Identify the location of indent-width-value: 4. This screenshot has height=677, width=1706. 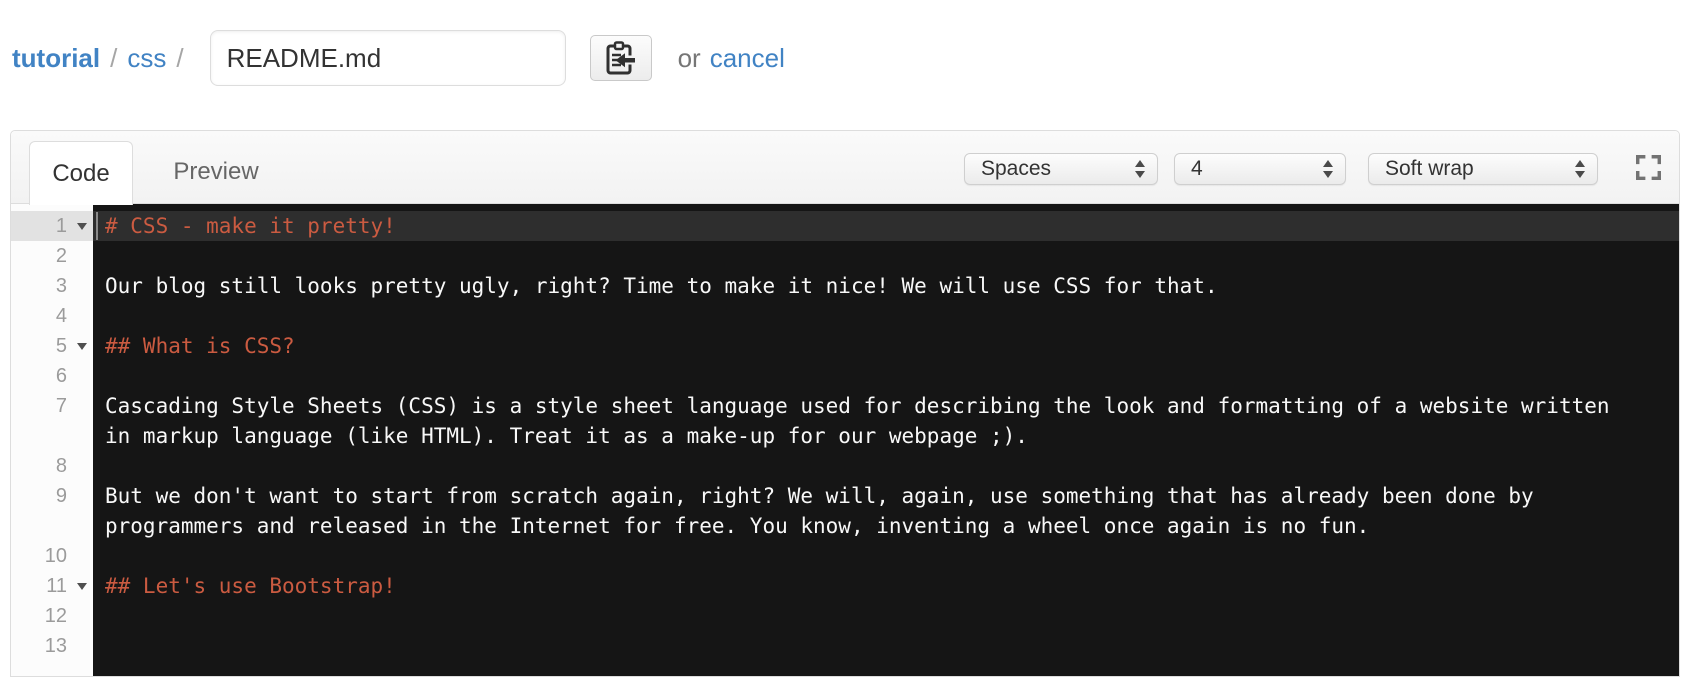
(1197, 168).